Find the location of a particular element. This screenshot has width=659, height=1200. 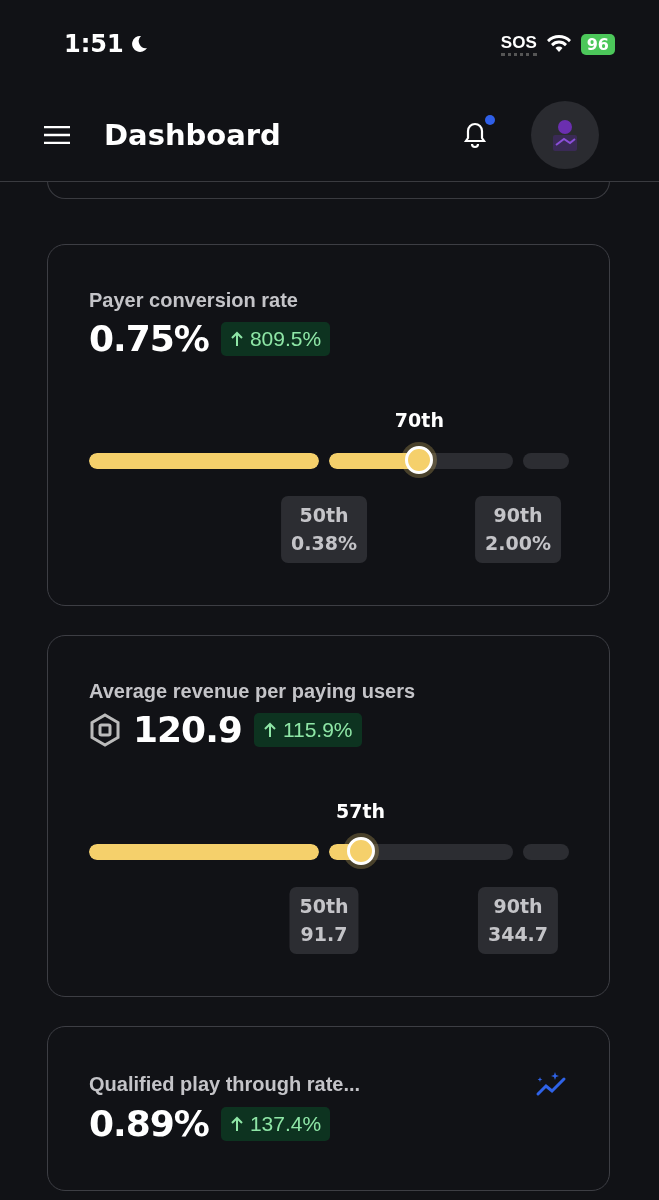

benchmark-value: 2.00% is located at coordinates (518, 543).